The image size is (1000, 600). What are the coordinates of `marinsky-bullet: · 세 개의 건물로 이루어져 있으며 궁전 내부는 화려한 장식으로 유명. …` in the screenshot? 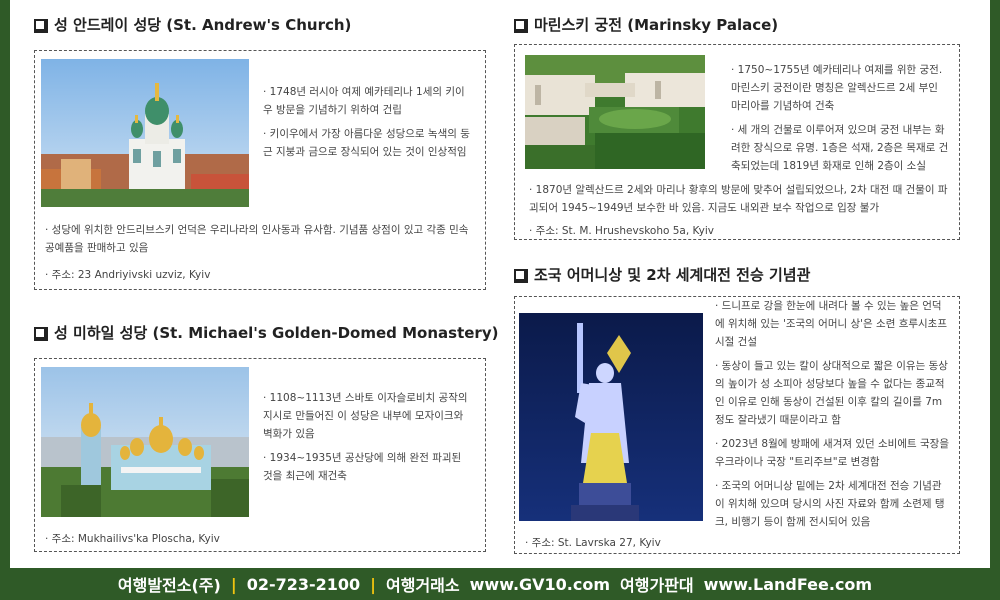 It's located at (840, 148).